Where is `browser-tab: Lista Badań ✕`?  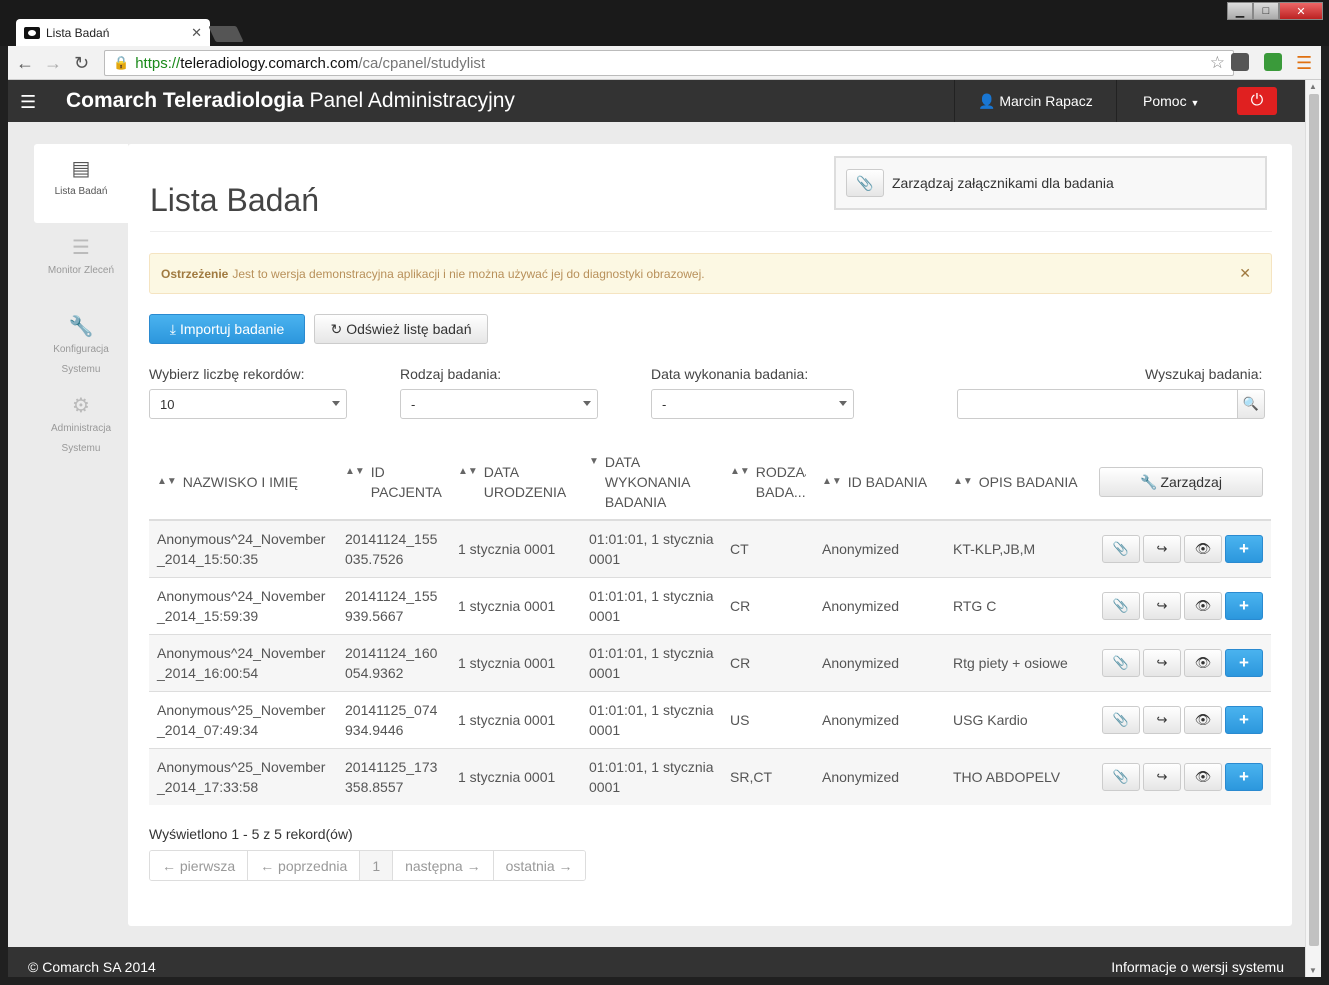
browser-tab: Lista Badań ✕ is located at coordinates (113, 32).